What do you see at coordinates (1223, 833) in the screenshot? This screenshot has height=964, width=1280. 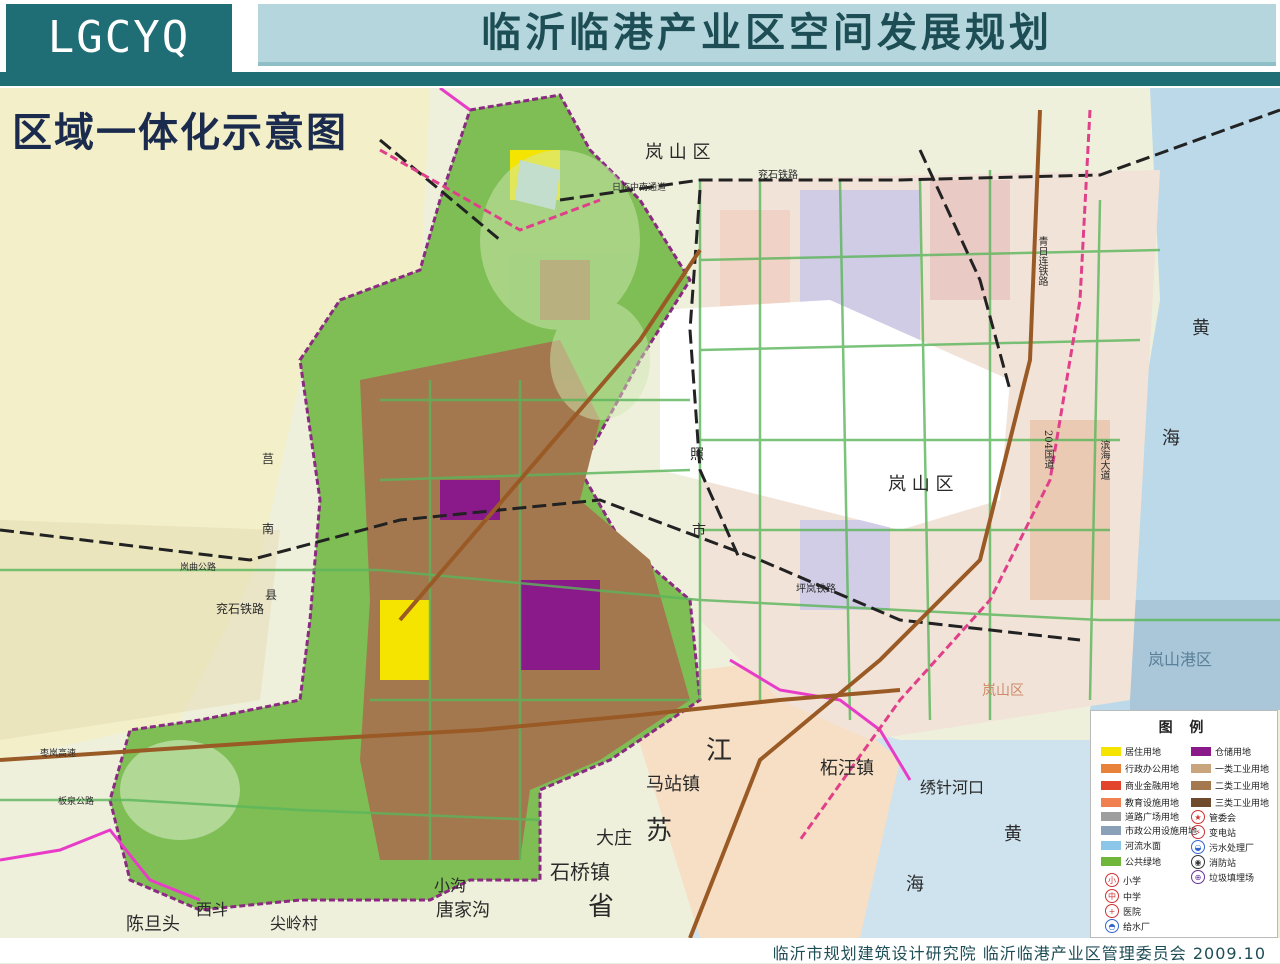 I see `legend-label: 变电站` at bounding box center [1223, 833].